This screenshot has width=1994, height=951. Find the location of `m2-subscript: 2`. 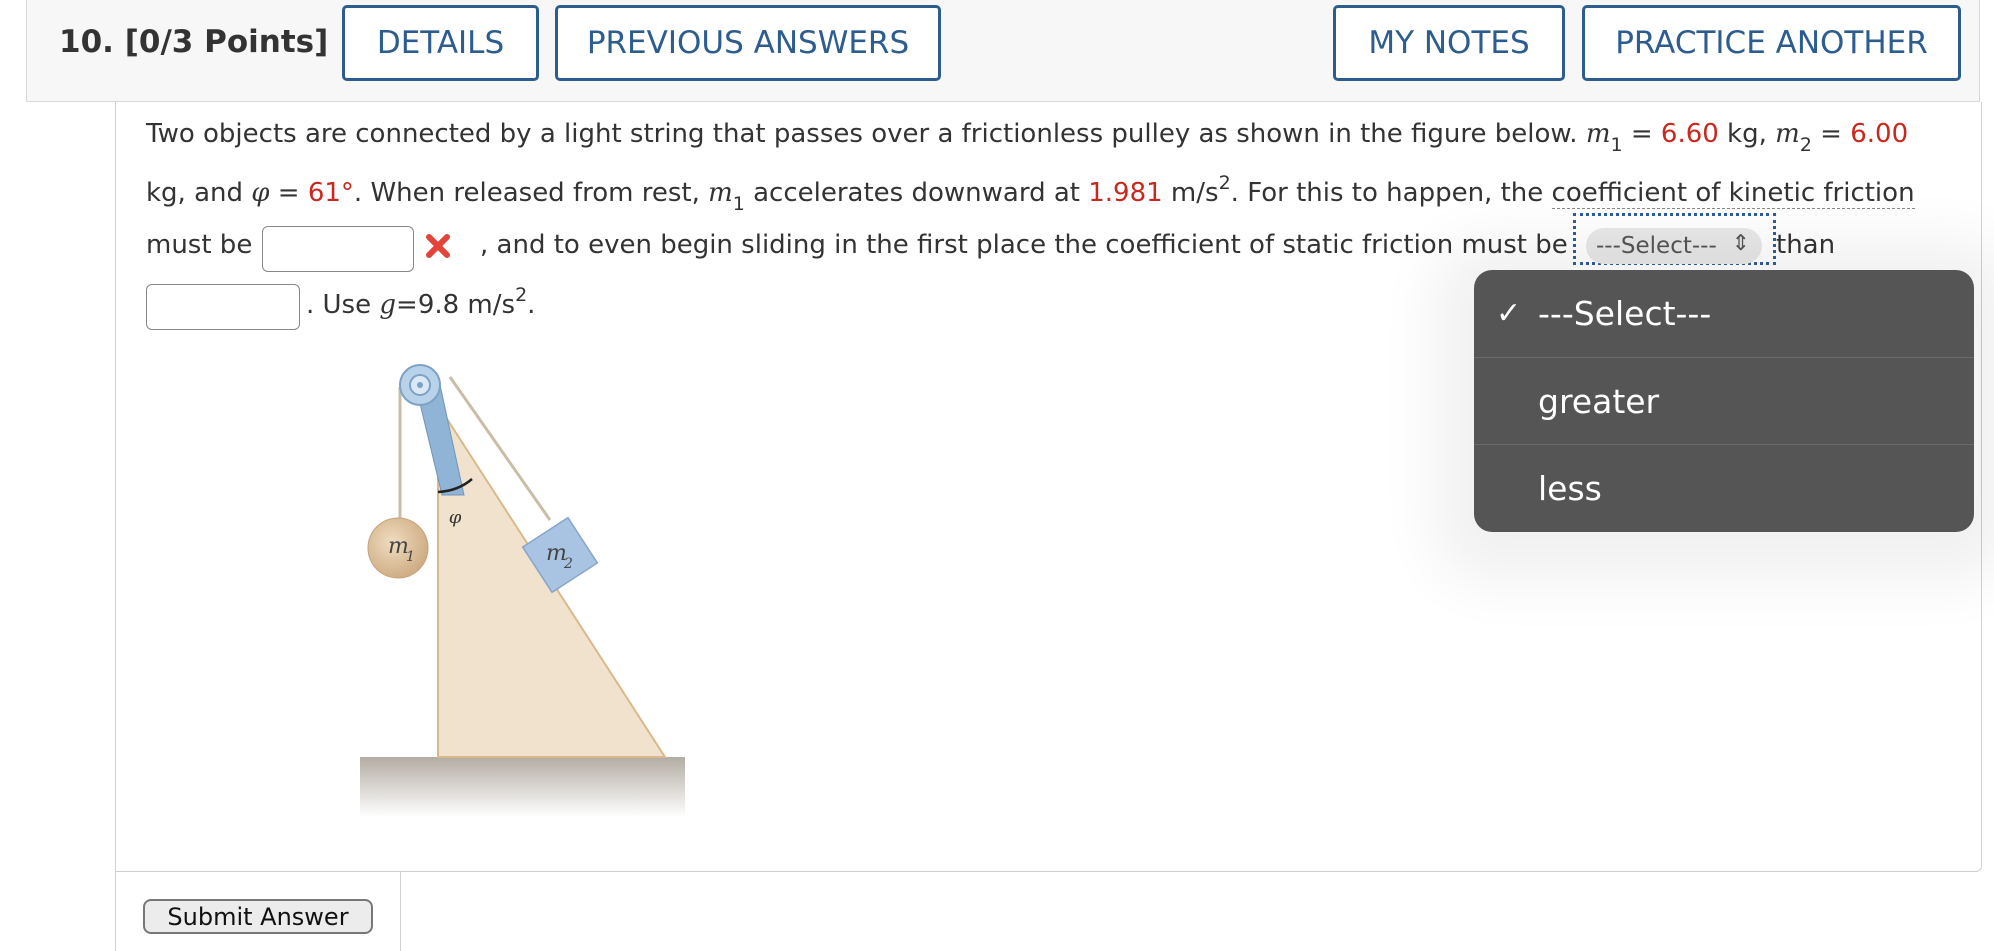

m2-subscript: 2 is located at coordinates (1805, 145).